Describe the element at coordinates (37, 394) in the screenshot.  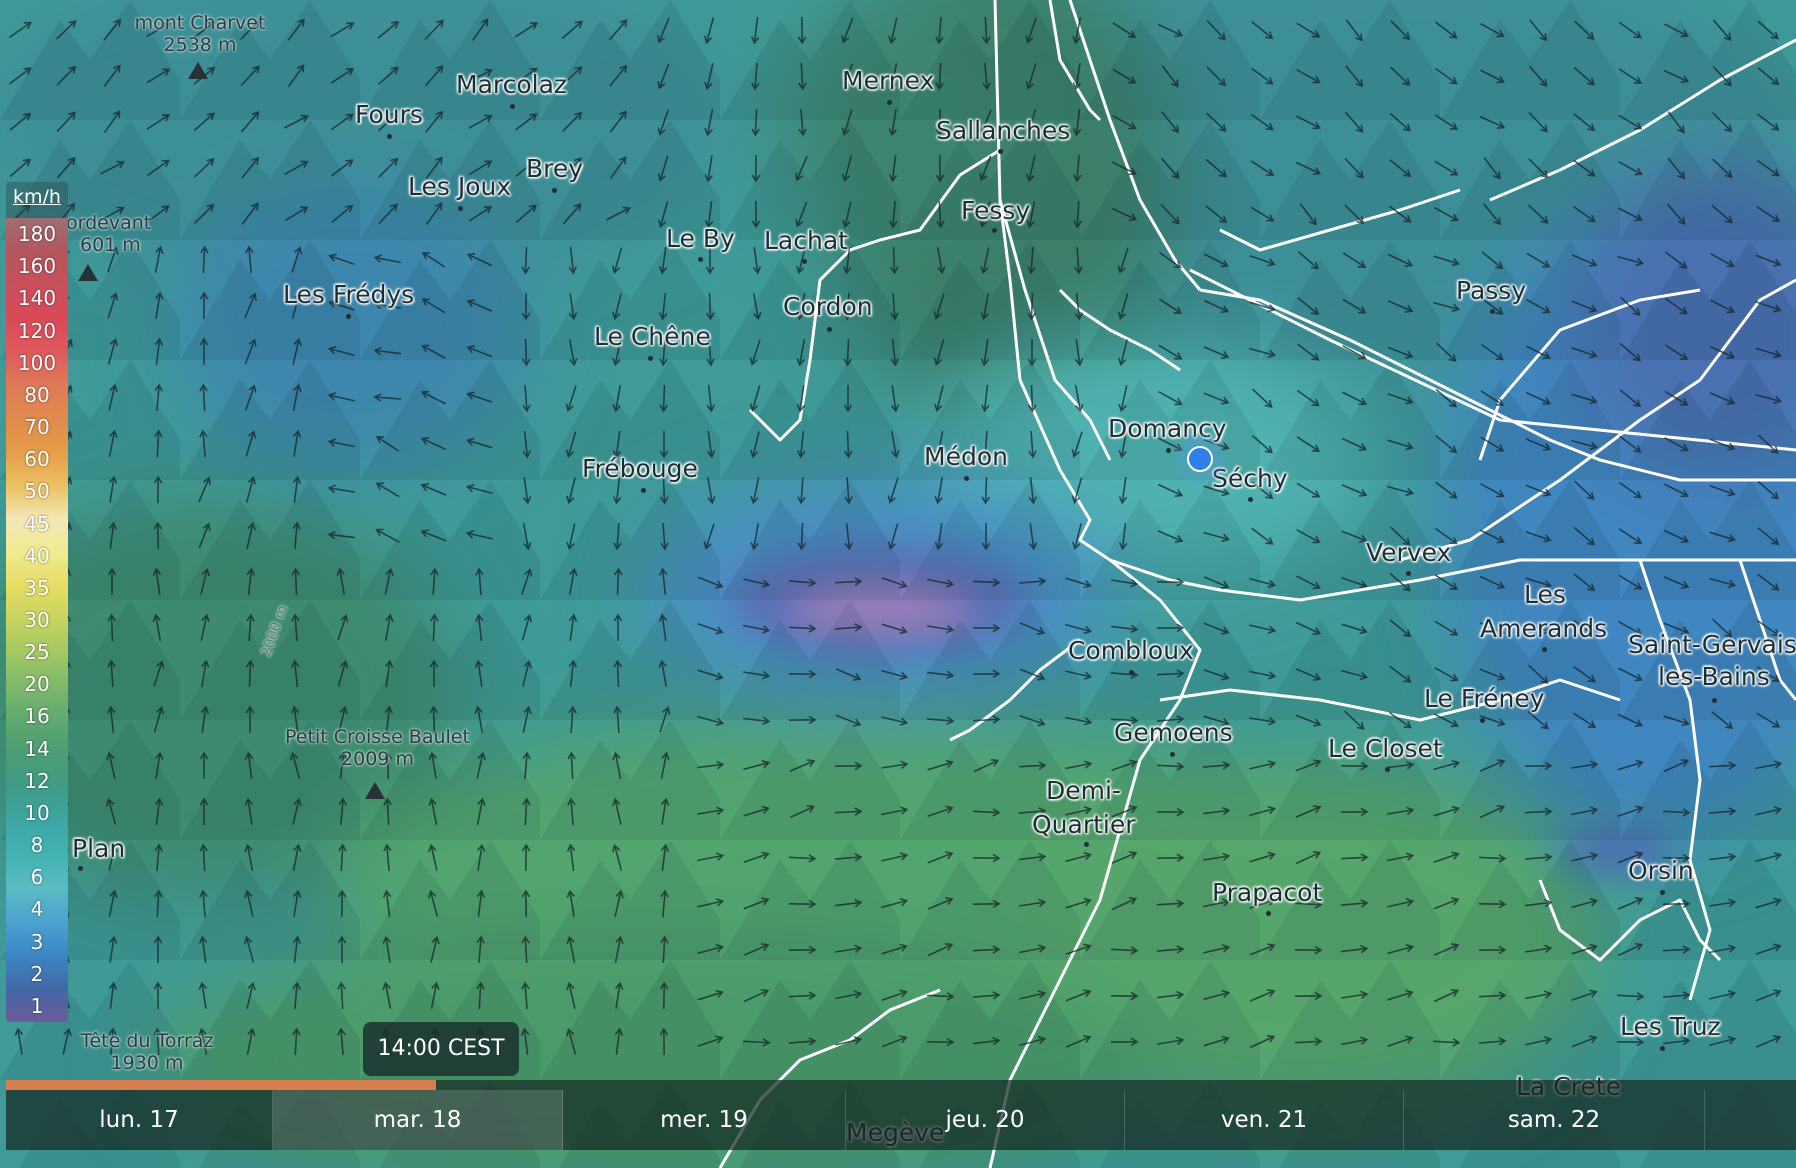
I see `legend-value-label: 80` at that location.